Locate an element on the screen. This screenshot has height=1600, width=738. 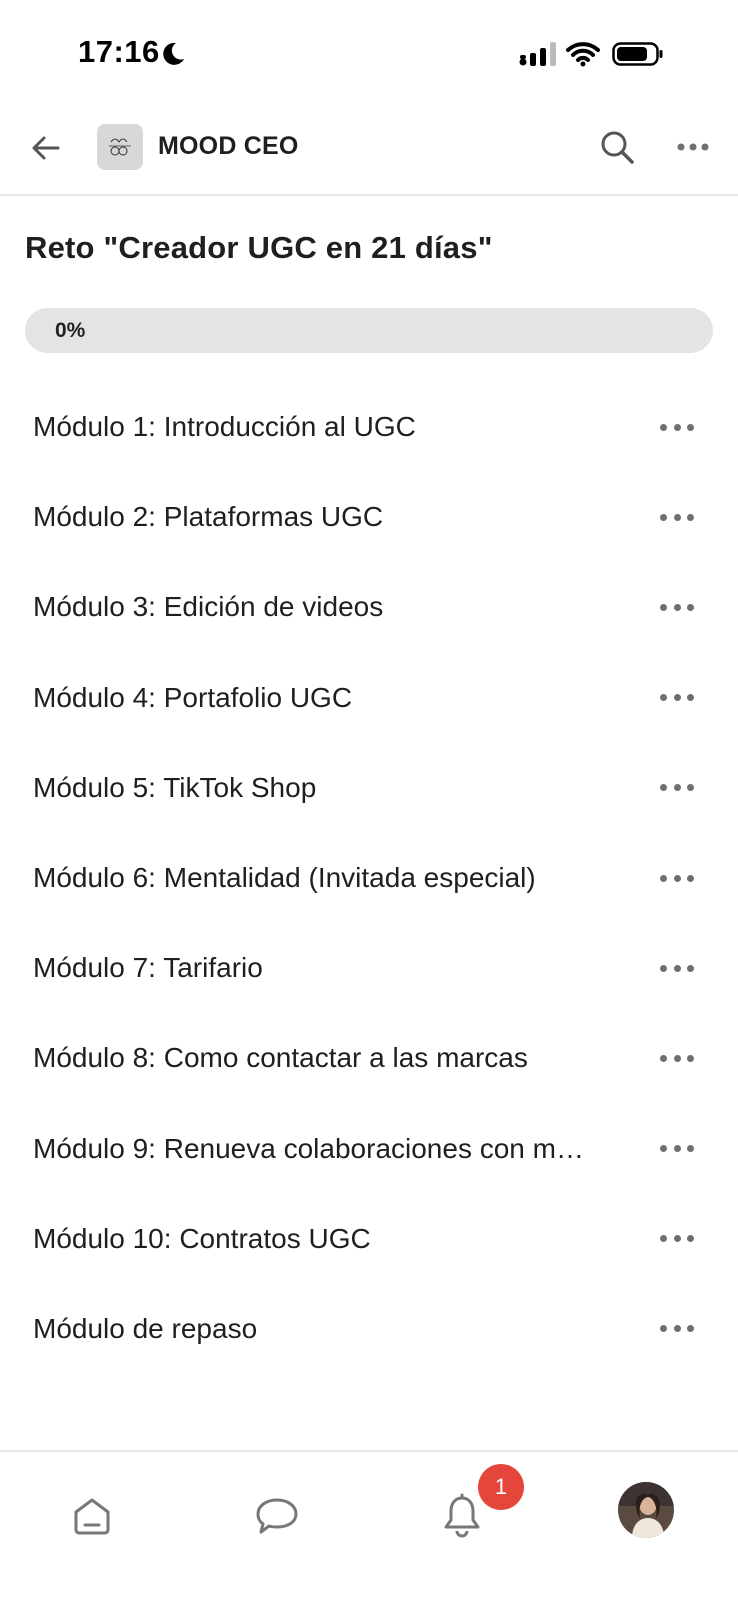
module-row-1: Módulo 1: Introducción al UGC is located at coordinates (369, 427).